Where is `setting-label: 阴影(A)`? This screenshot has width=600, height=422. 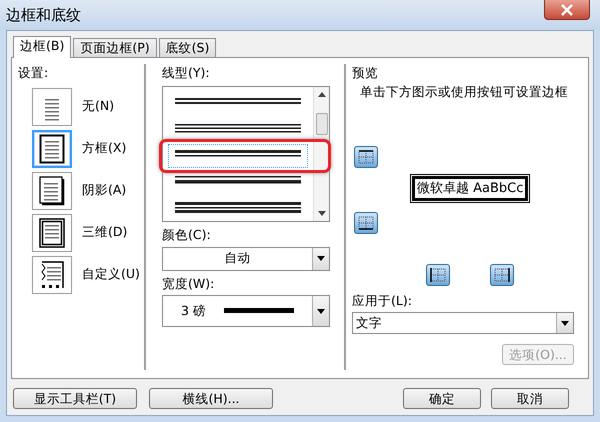
setting-label: 阴影(A) is located at coordinates (104, 190).